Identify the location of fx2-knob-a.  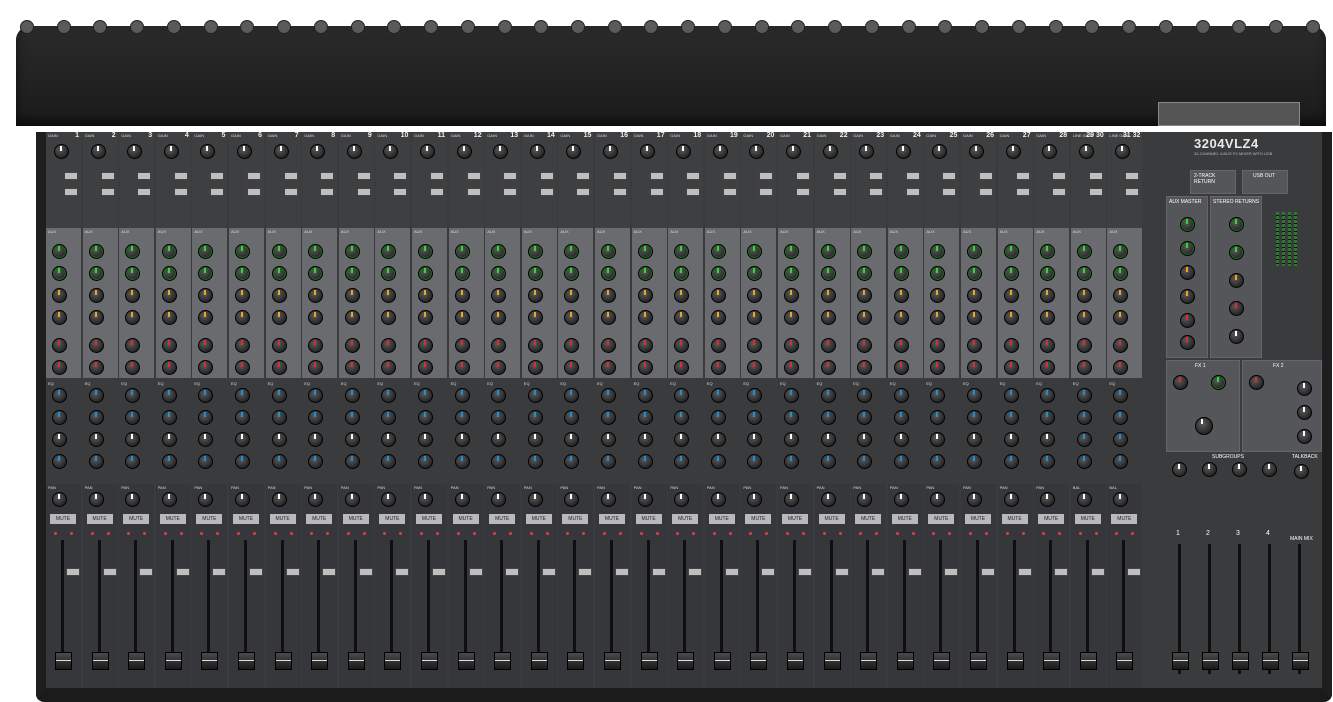
(1256, 382).